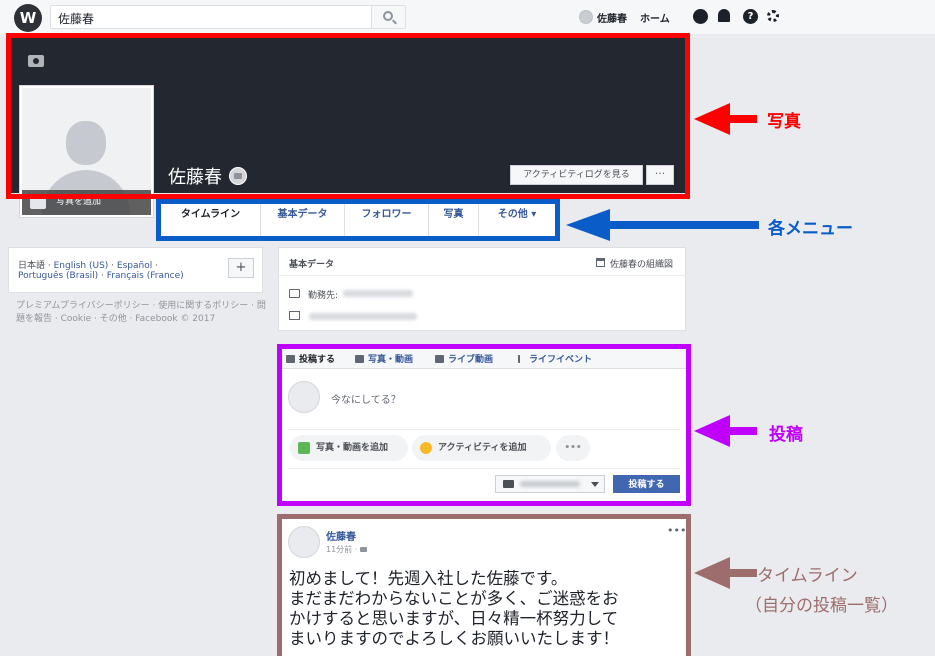  I want to click on language-french: Français (France), so click(145, 276).